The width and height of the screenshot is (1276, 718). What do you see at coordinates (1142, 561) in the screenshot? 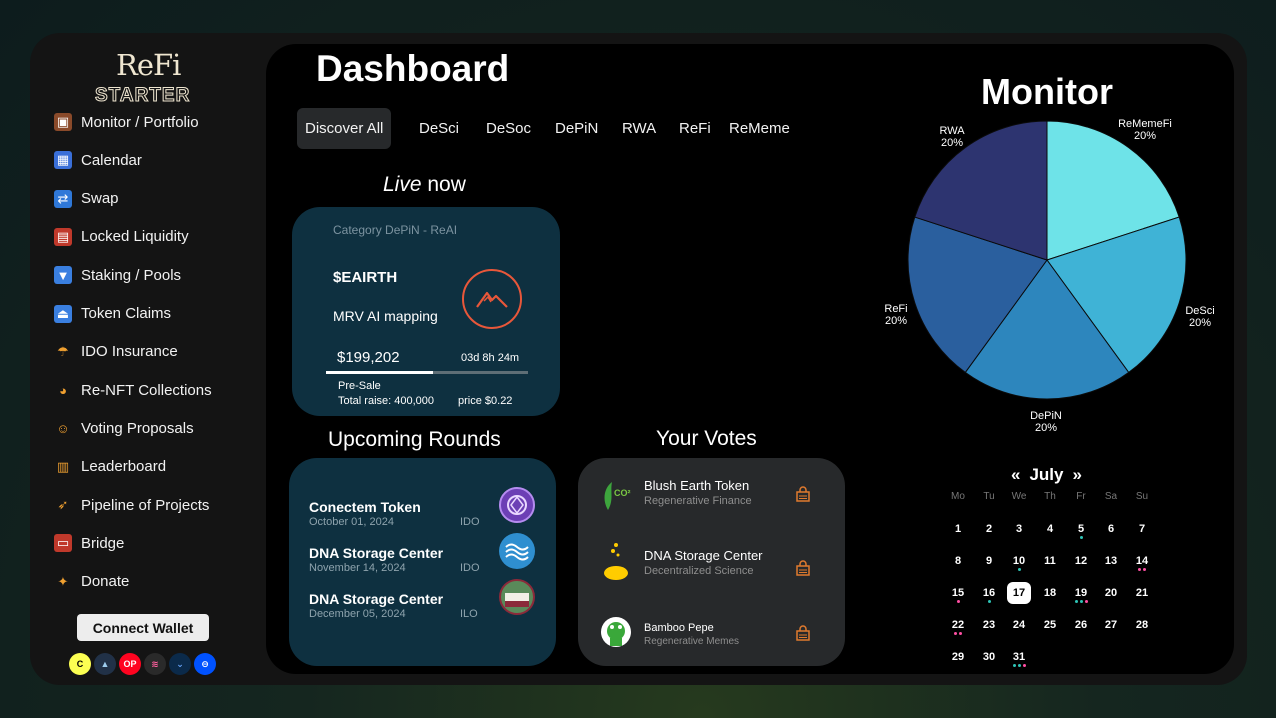
I see `calendar-day: 14` at bounding box center [1142, 561].